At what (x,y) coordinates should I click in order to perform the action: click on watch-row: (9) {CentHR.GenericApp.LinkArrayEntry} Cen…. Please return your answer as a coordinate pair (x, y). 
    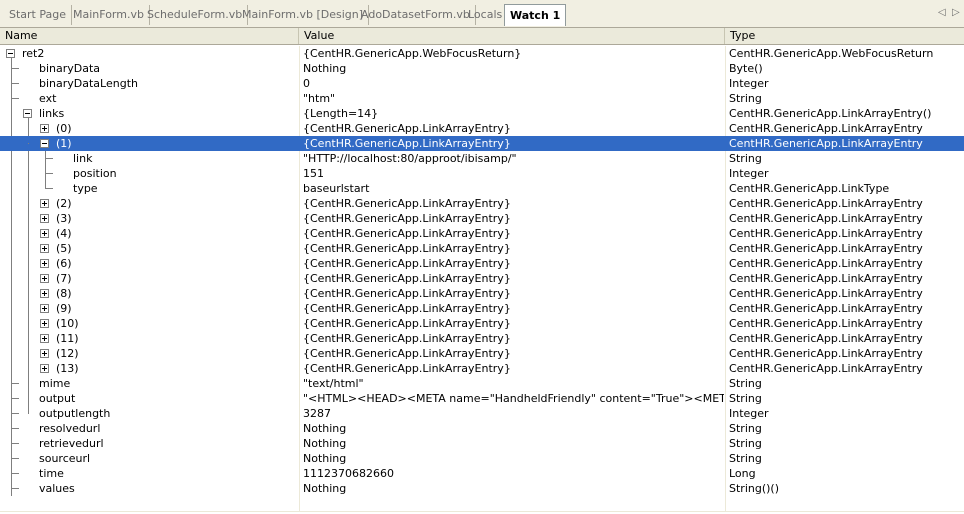
    Looking at the image, I should click on (482, 308).